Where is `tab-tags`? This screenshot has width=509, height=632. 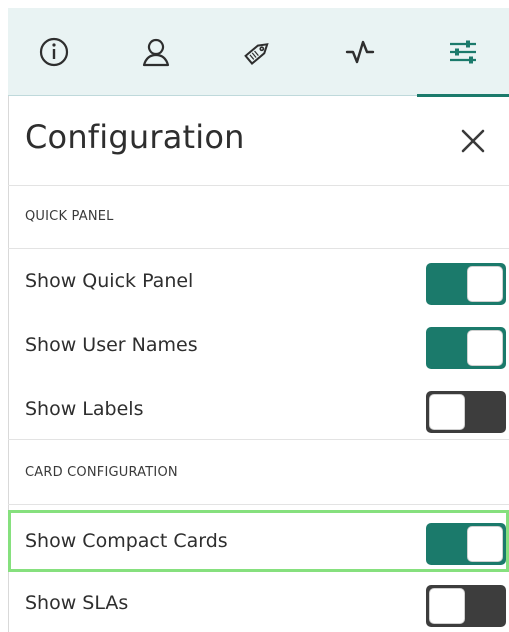 tab-tags is located at coordinates (258, 52).